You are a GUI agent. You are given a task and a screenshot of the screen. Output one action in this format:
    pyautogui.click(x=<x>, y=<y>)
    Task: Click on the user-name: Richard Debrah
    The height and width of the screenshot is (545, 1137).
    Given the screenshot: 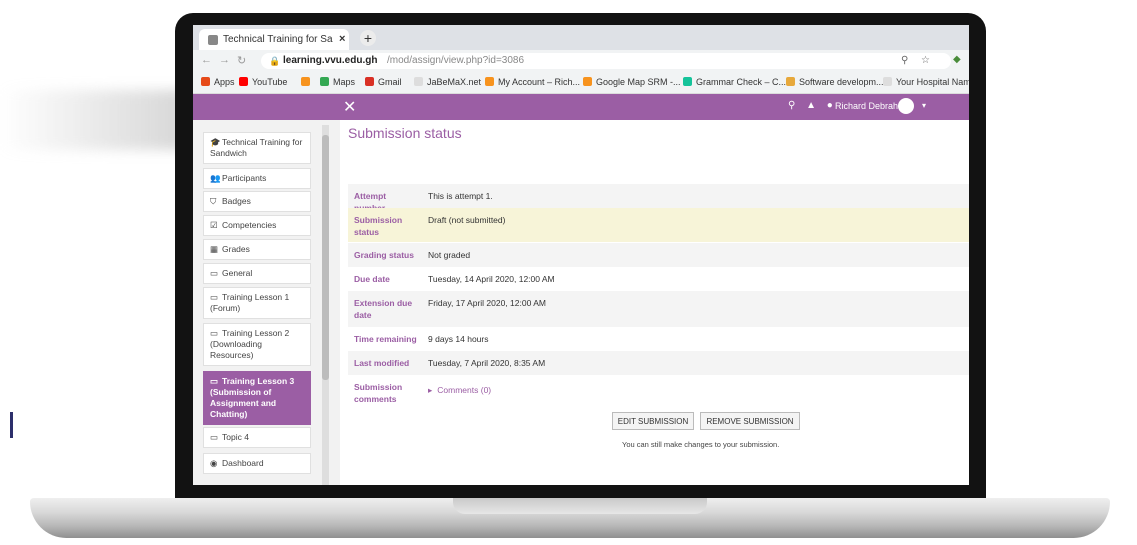 What is the action you would take?
    pyautogui.click(x=866, y=106)
    